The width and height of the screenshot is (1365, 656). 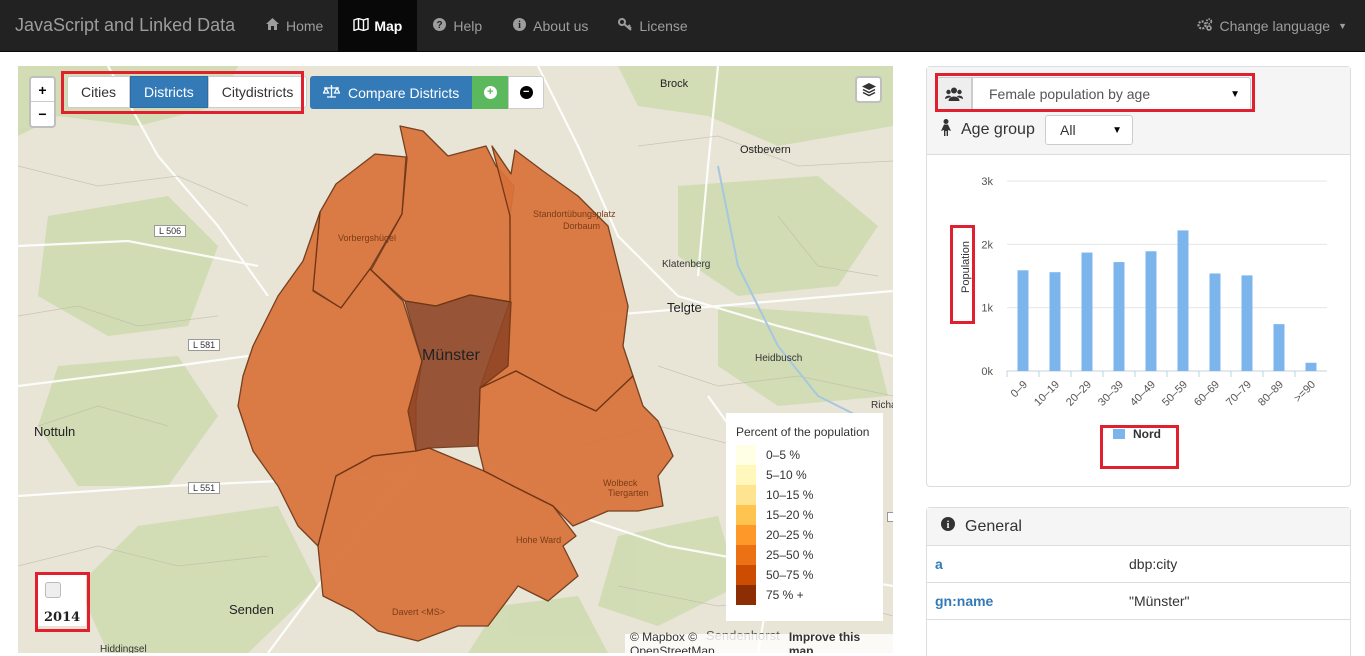 What do you see at coordinates (125, 25) in the screenshot?
I see `brand-title: JavaScript and Linked Data` at bounding box center [125, 25].